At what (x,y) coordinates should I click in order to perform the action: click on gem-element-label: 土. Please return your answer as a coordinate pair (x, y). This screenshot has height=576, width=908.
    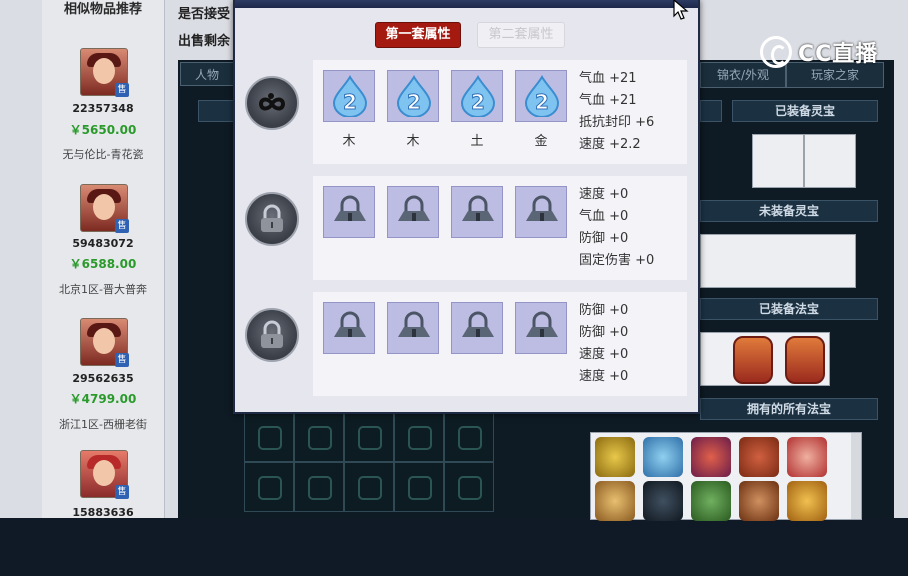
    Looking at the image, I should click on (477, 141).